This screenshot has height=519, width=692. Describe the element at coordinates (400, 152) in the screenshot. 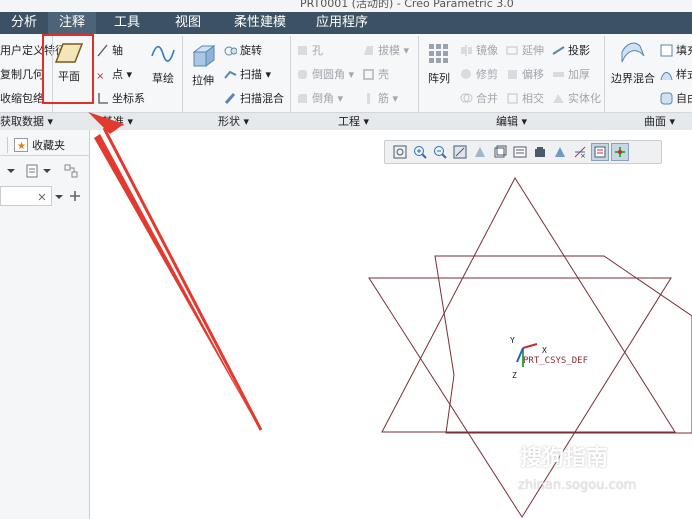

I see `refit-icon` at that location.